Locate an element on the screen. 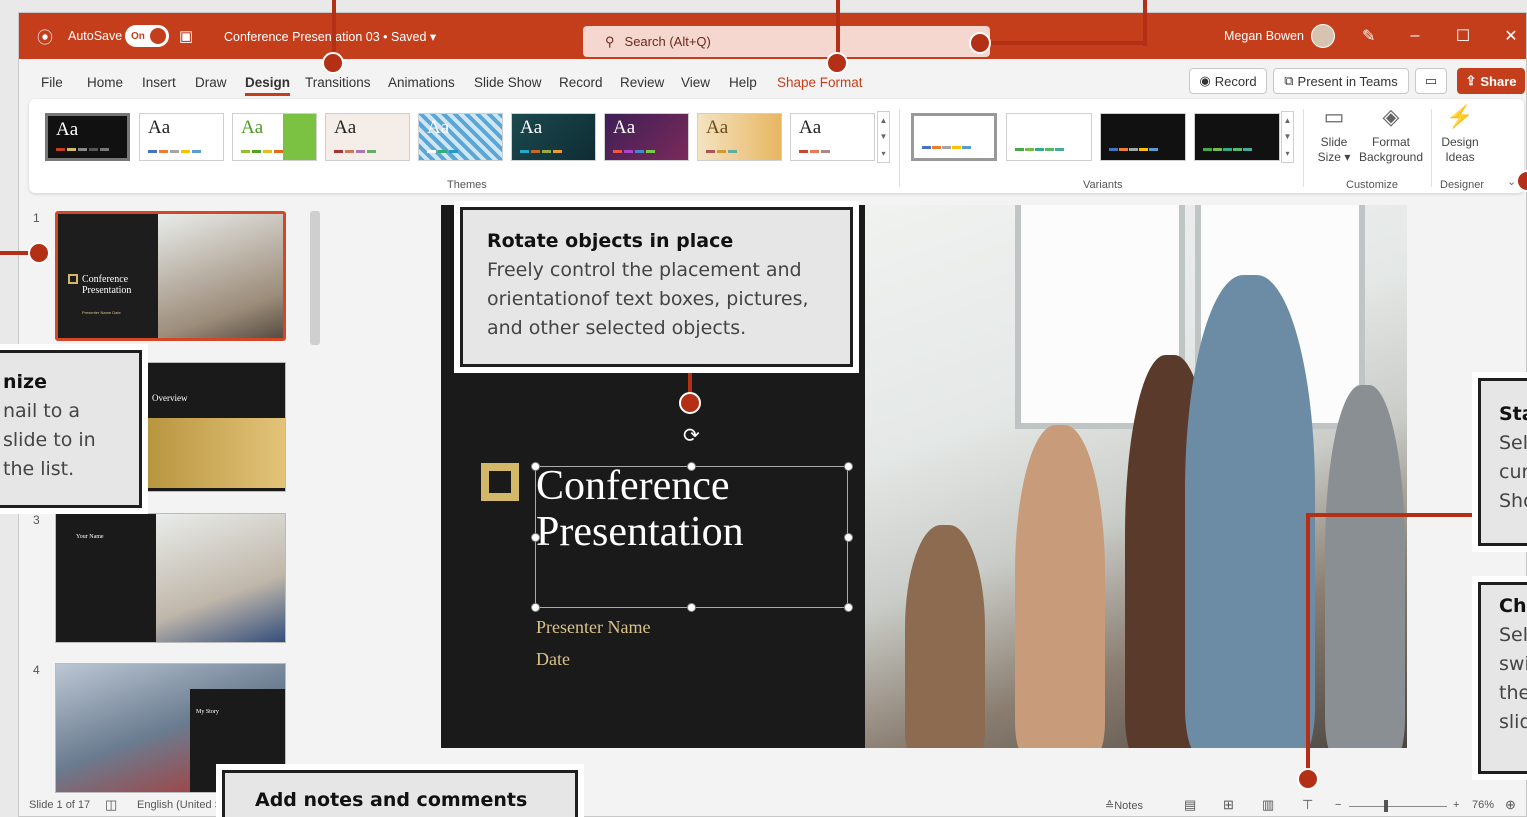  callout-line is located at coordinates (1145, 23).